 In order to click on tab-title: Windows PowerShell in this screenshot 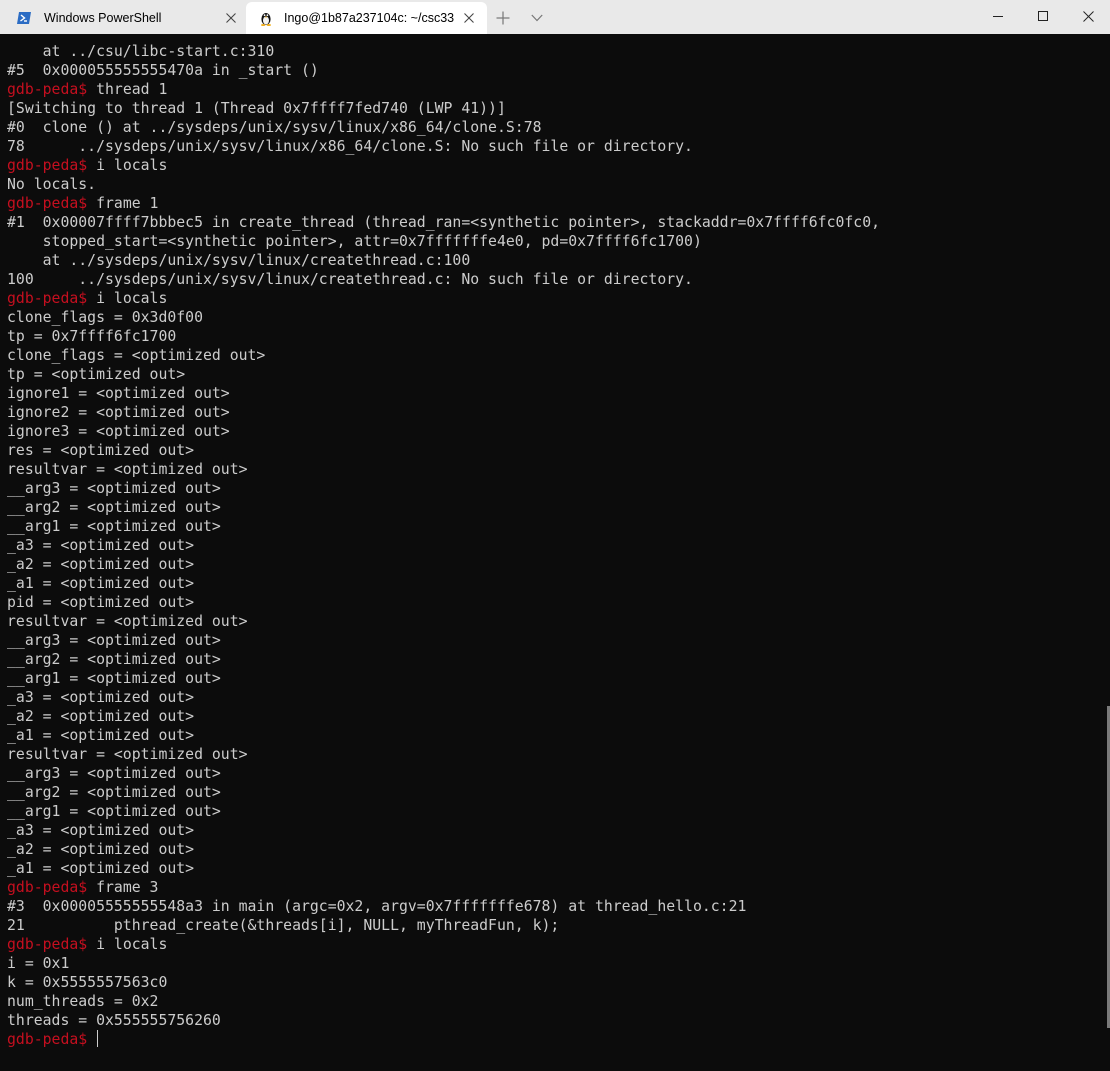, I will do `click(103, 18)`.